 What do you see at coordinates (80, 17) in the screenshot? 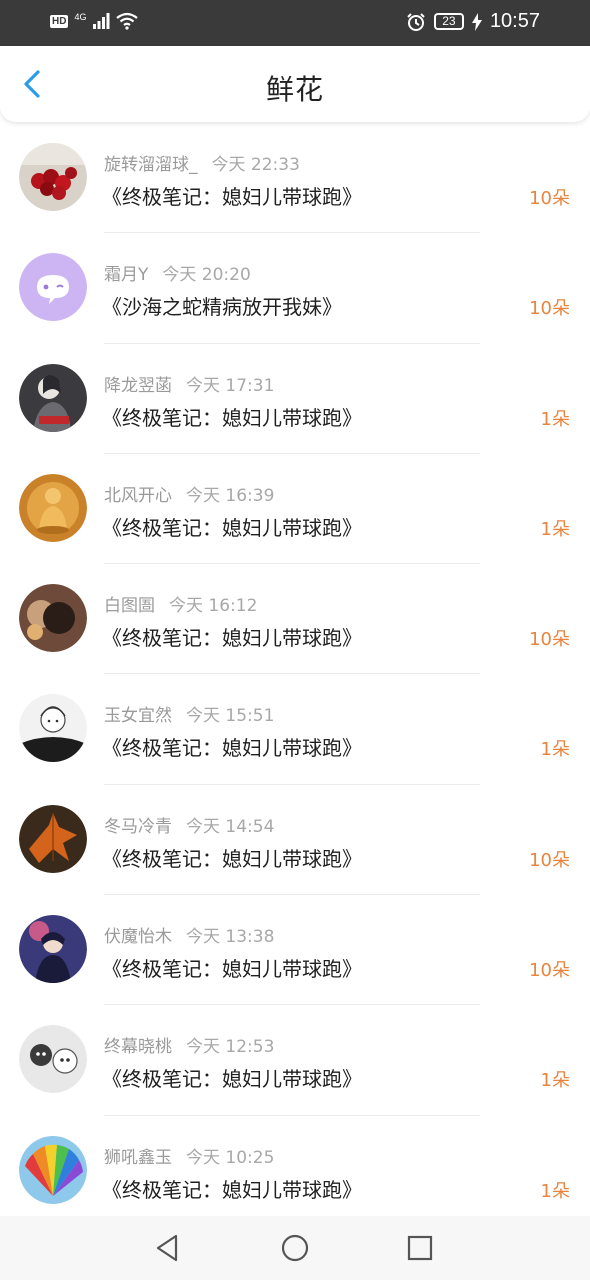
I see `network-label: 4G` at bounding box center [80, 17].